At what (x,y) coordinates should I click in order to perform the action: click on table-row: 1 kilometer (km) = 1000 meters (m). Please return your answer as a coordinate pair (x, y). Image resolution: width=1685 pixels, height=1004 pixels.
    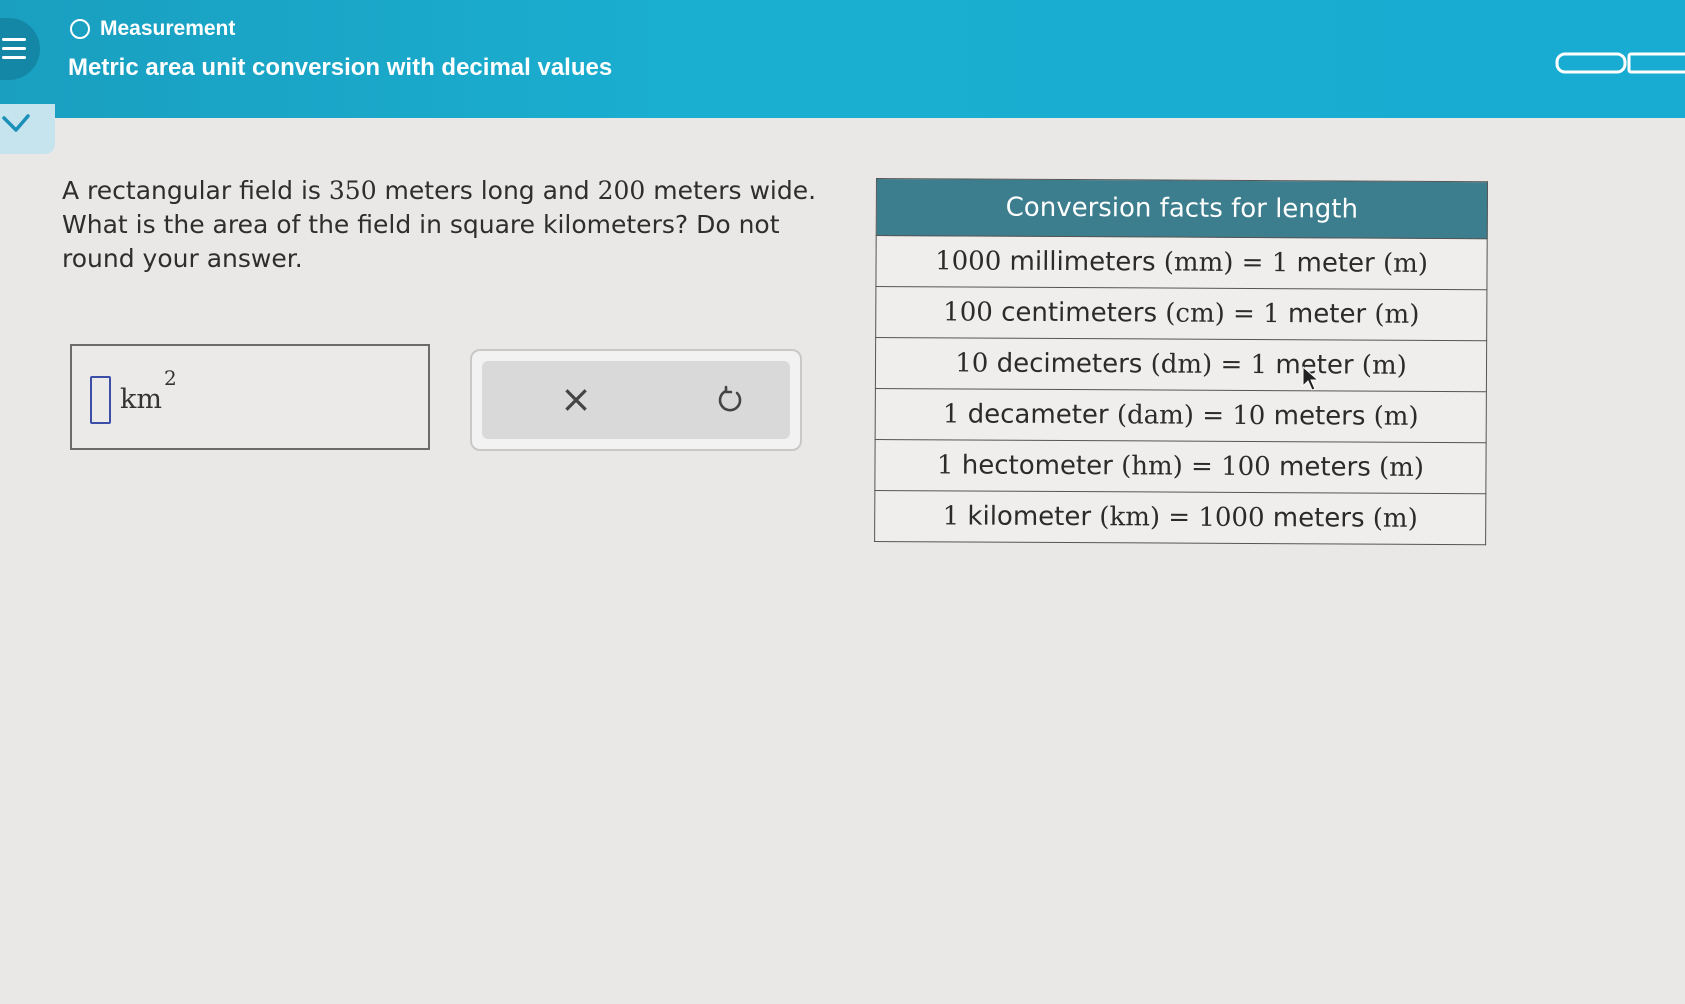
    Looking at the image, I should click on (1180, 517).